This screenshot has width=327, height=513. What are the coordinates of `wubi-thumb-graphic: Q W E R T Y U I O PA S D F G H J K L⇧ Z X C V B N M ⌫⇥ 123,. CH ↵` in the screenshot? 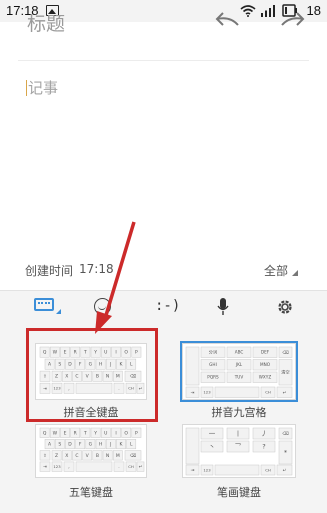 It's located at (92, 449).